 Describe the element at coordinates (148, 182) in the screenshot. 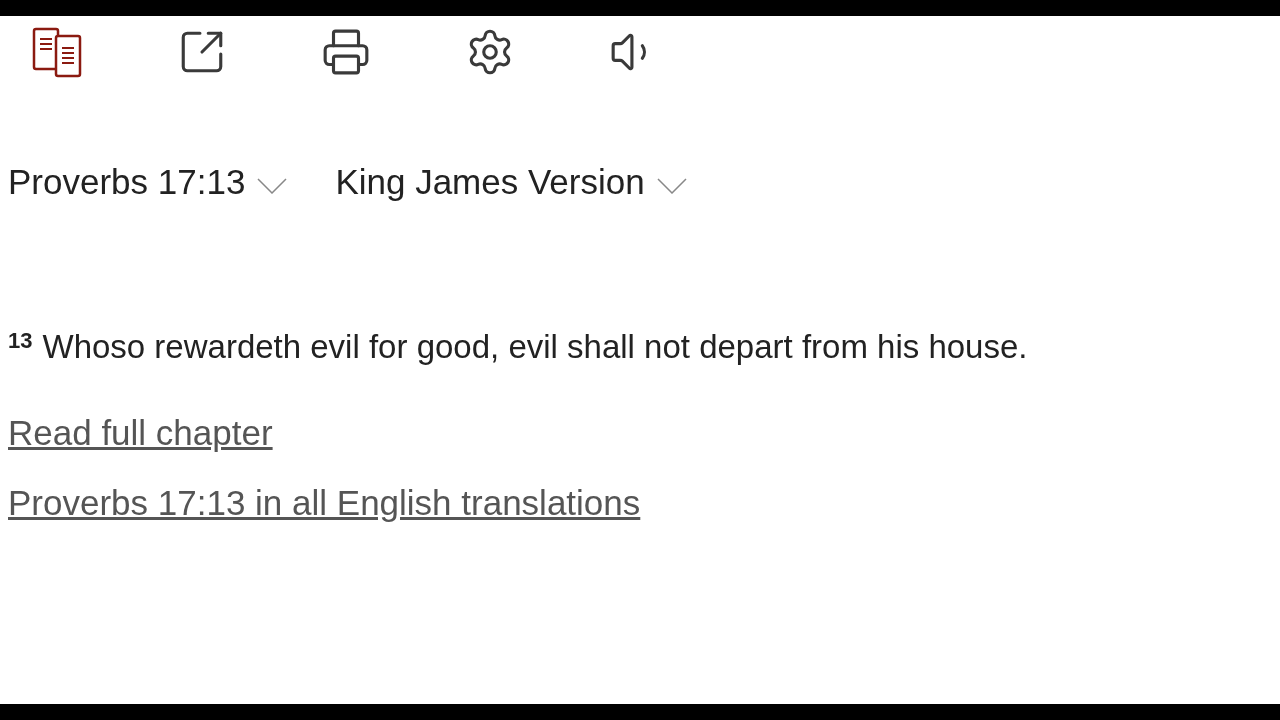

I see `passage-dropdown: Proverbs 17:13` at that location.